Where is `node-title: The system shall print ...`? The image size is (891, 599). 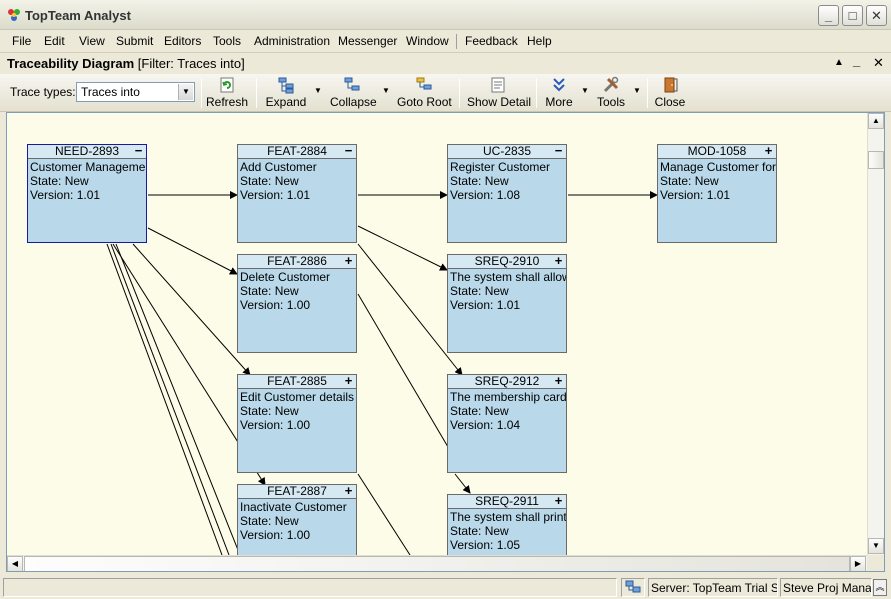
node-title: The system shall print ... is located at coordinates (508, 517).